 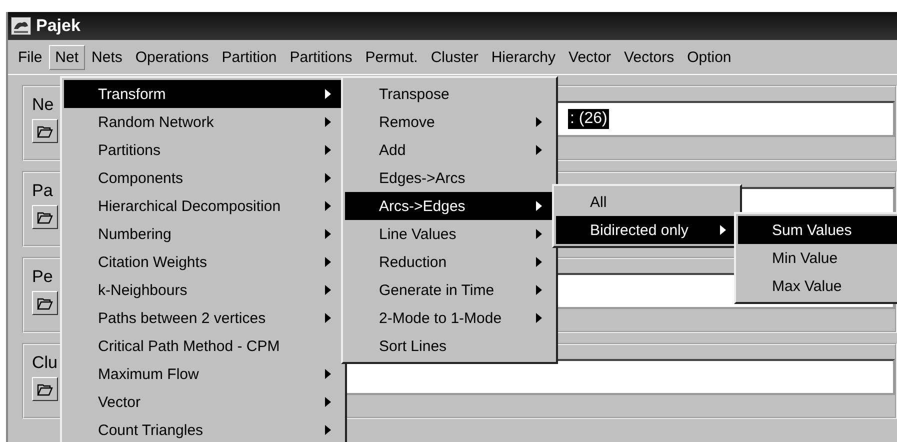 What do you see at coordinates (817, 258) in the screenshot?
I see `menu-option: Min Value` at bounding box center [817, 258].